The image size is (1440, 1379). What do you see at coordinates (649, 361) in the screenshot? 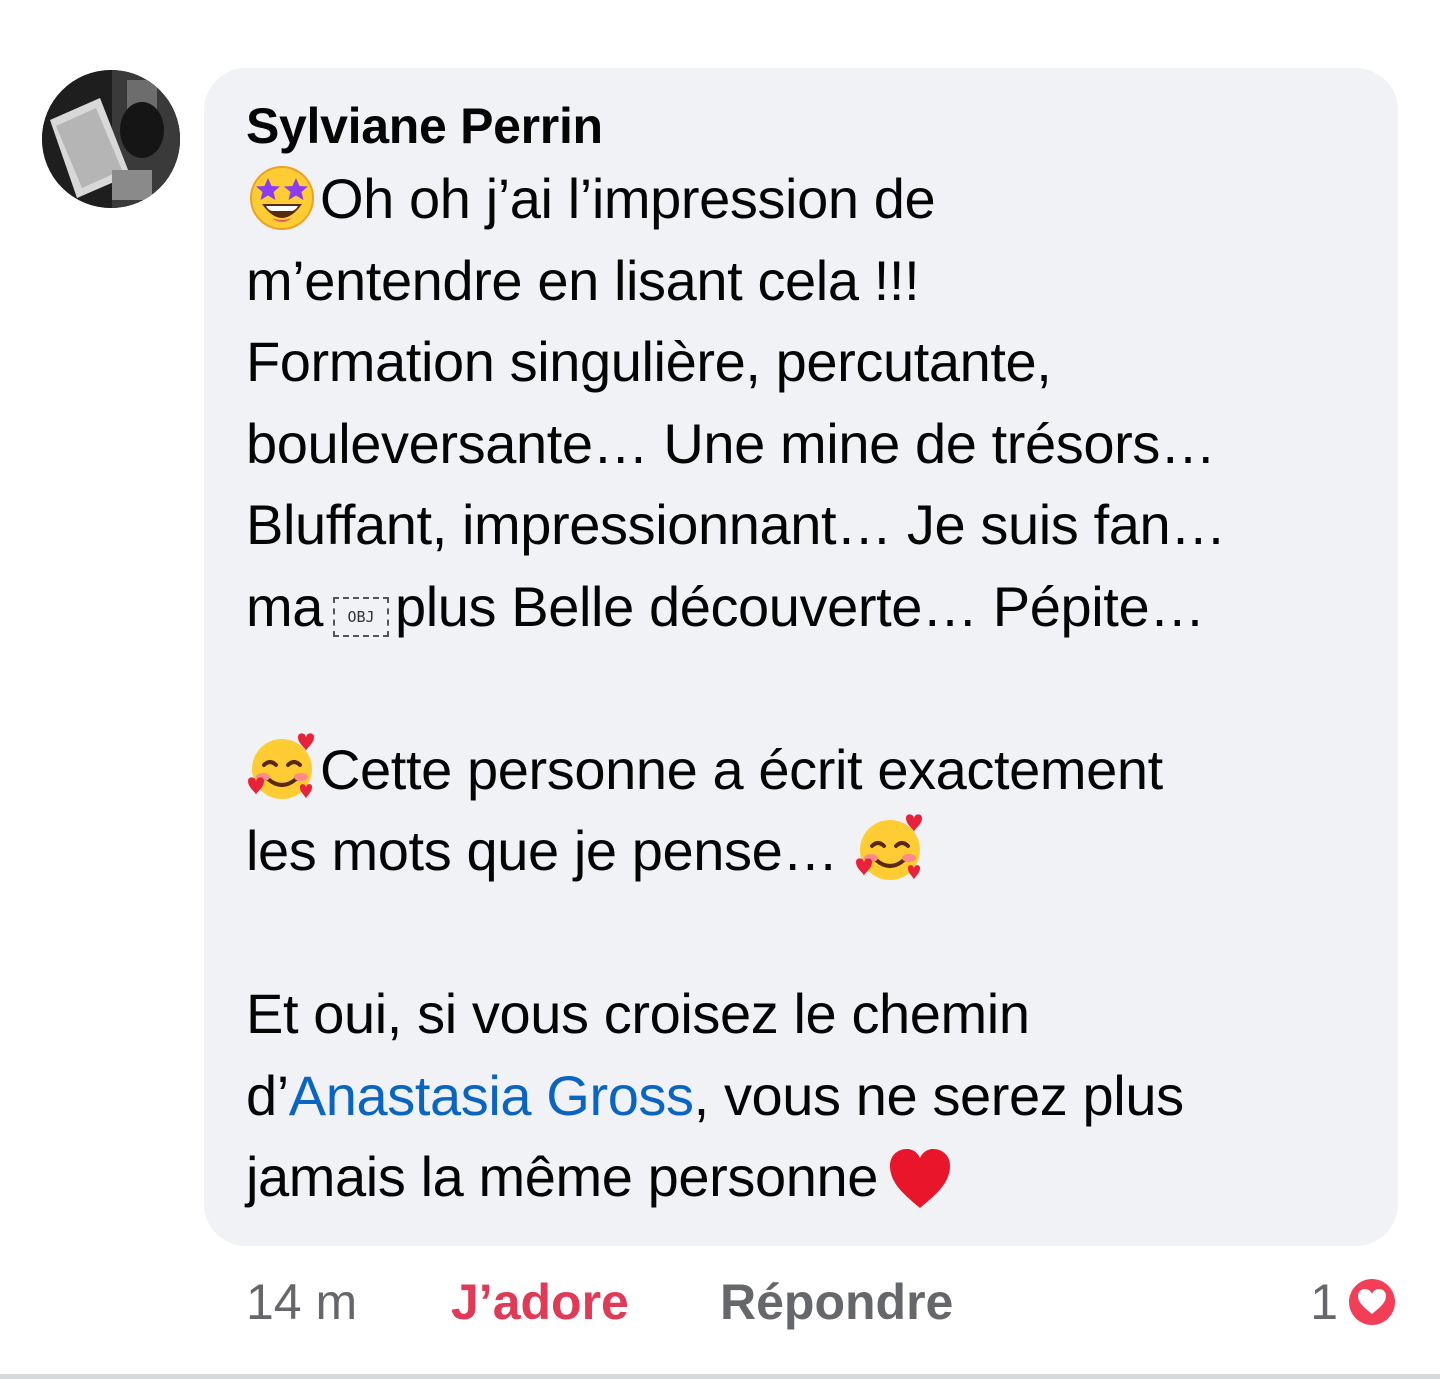
I see `comment-line: Formation singulière, percutante,` at bounding box center [649, 361].